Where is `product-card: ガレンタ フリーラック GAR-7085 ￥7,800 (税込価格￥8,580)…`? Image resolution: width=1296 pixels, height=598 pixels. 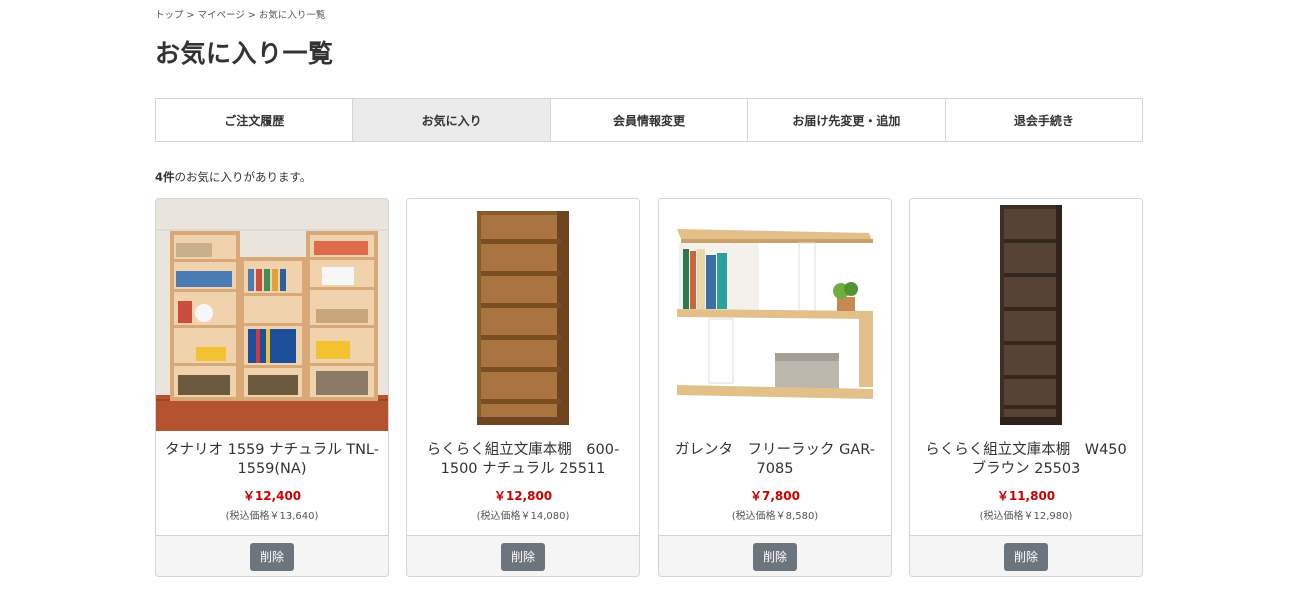
product-card: ガレンタ フリーラック GAR-7085 ￥7,800 (税込価格￥8,580)… is located at coordinates (775, 387).